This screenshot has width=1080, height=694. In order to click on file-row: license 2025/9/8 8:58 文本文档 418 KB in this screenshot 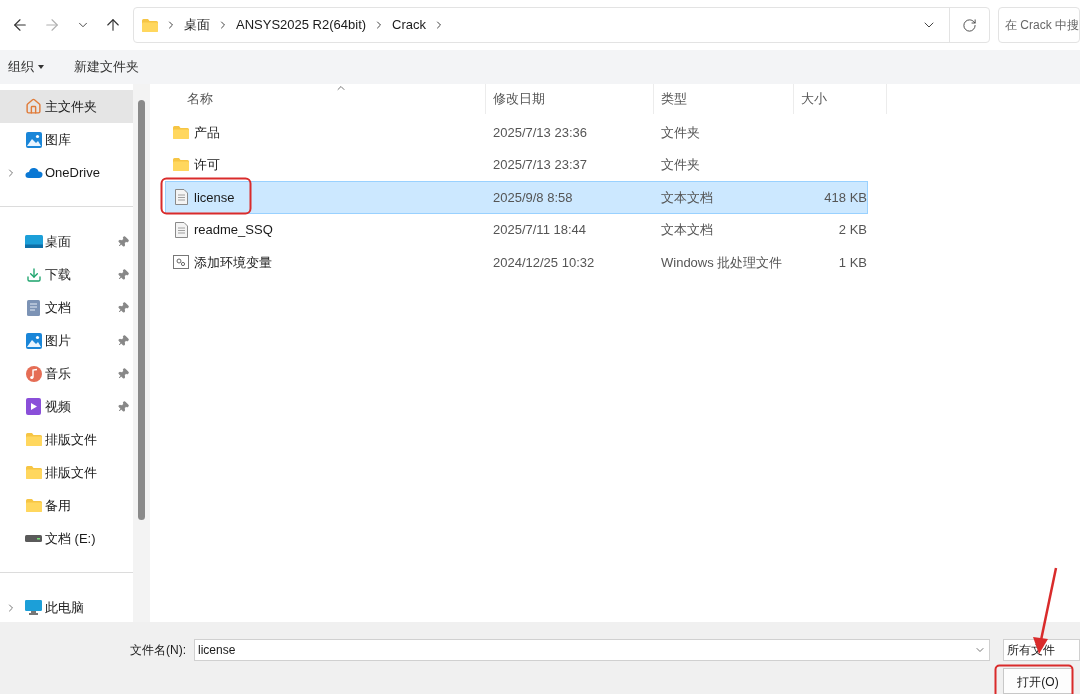, I will do `click(516, 197)`.